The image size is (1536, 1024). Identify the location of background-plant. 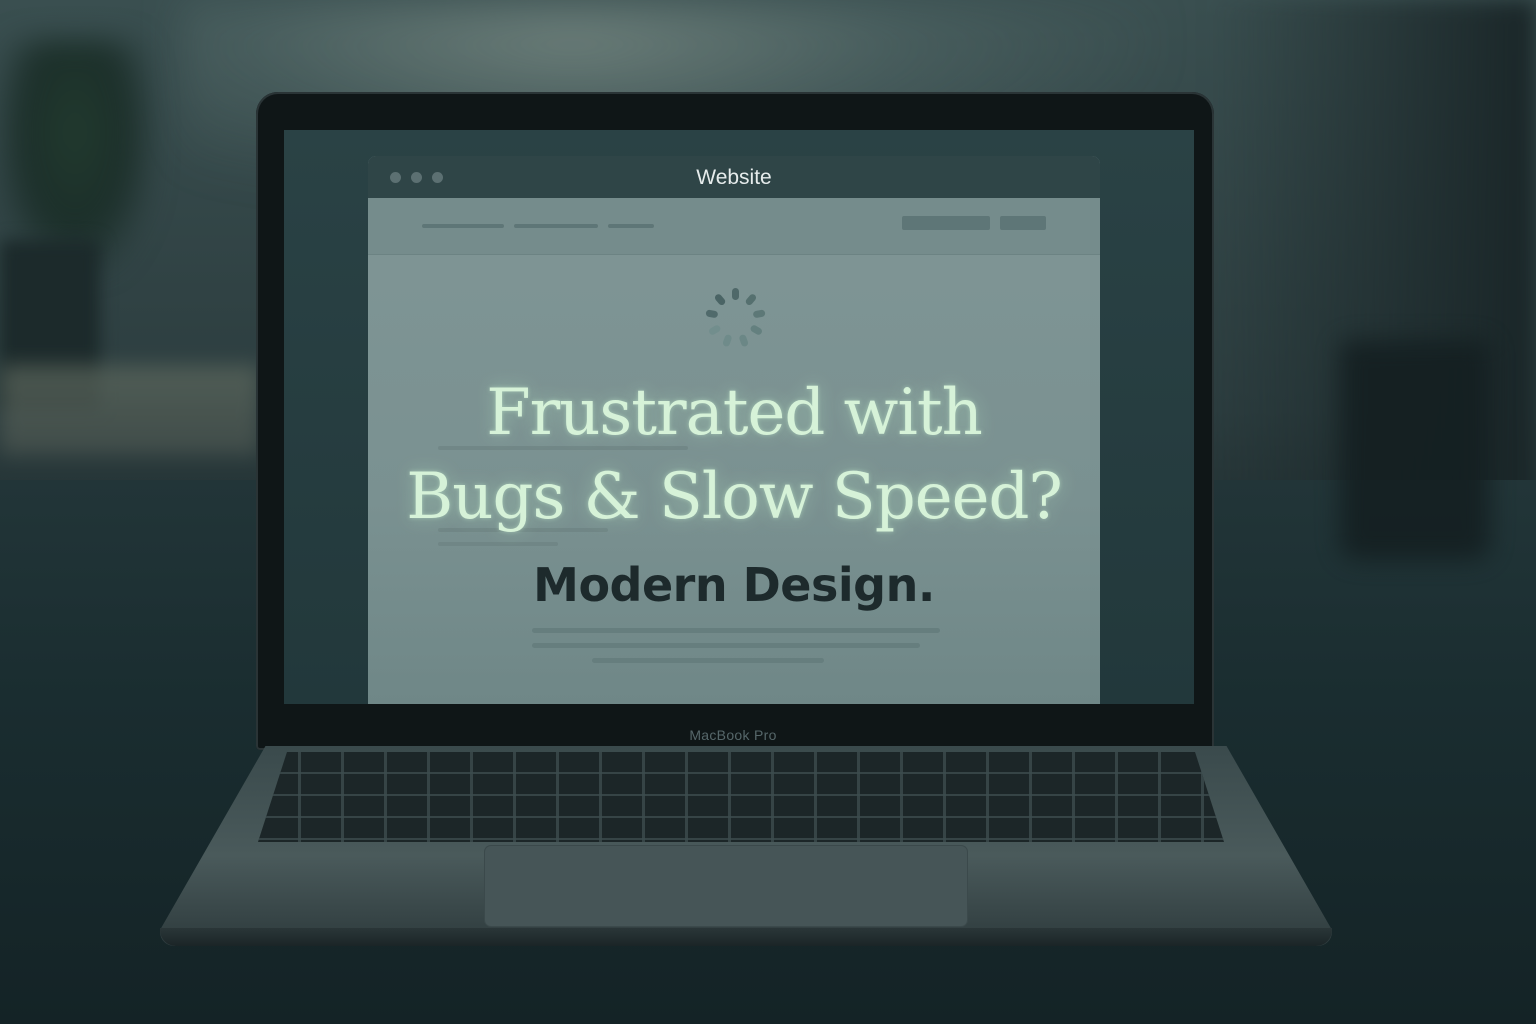
(75, 155).